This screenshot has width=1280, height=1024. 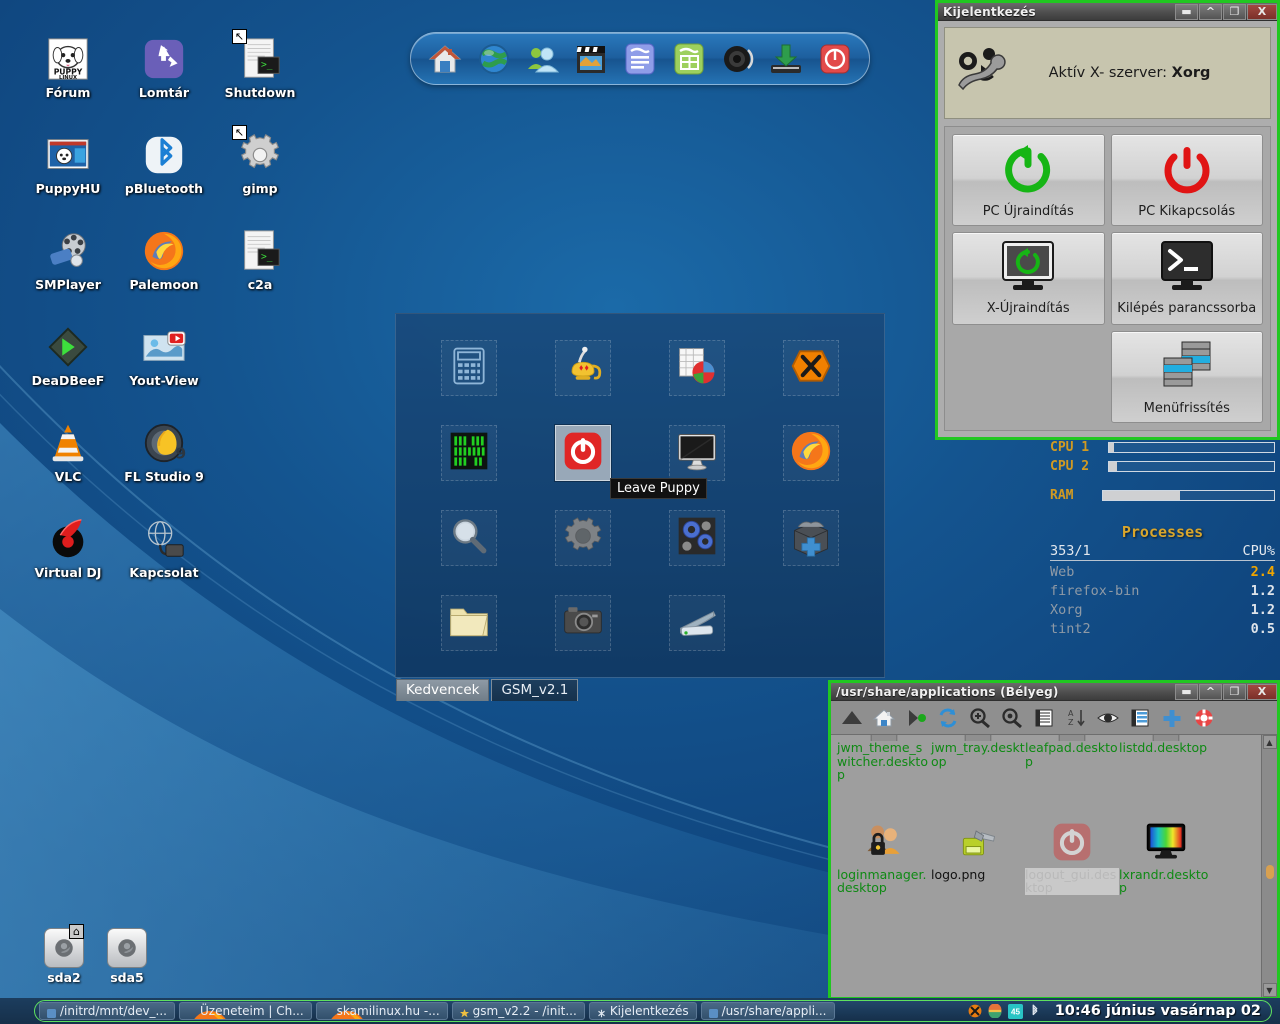 What do you see at coordinates (164, 451) in the screenshot?
I see `desktop-icon-fl-studio-9: 9 FL Studio 9` at bounding box center [164, 451].